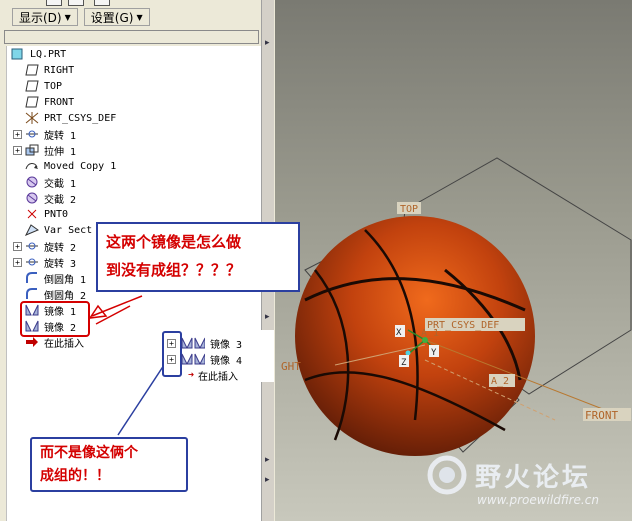 Image resolution: width=632 pixels, height=521 pixels. I want to click on watermark: 野火论坛 www.proewildfire.cn, so click(527, 485).